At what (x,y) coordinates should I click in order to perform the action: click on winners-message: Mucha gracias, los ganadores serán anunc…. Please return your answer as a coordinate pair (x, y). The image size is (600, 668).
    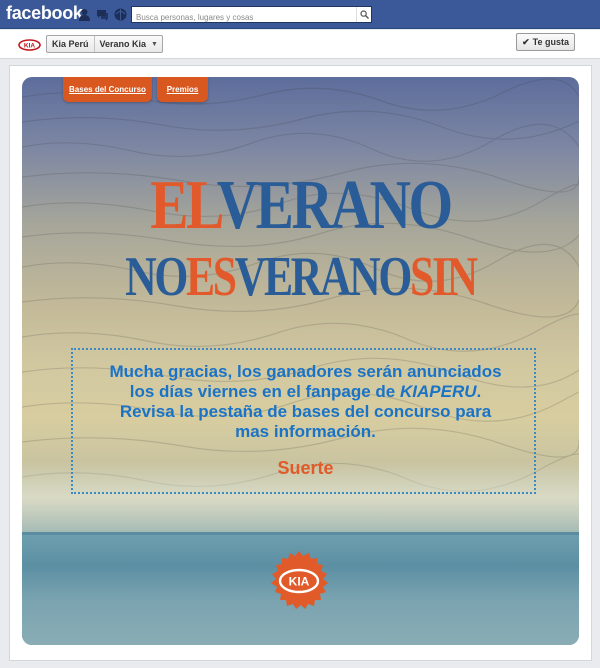
    Looking at the image, I should click on (305, 402).